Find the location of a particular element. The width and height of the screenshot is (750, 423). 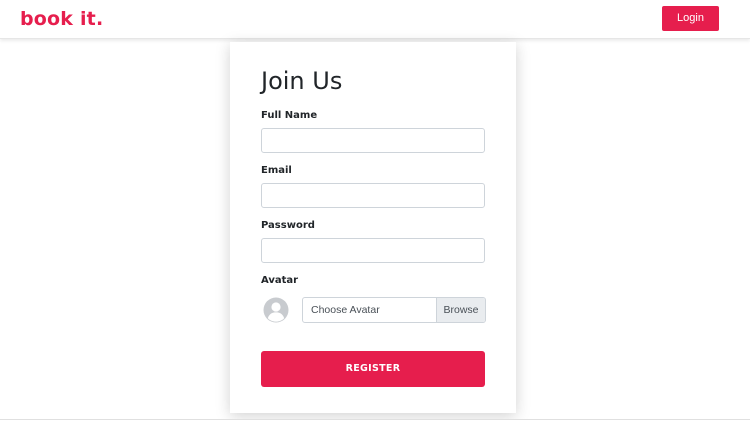

page-bottom-divider is located at coordinates (375, 421).